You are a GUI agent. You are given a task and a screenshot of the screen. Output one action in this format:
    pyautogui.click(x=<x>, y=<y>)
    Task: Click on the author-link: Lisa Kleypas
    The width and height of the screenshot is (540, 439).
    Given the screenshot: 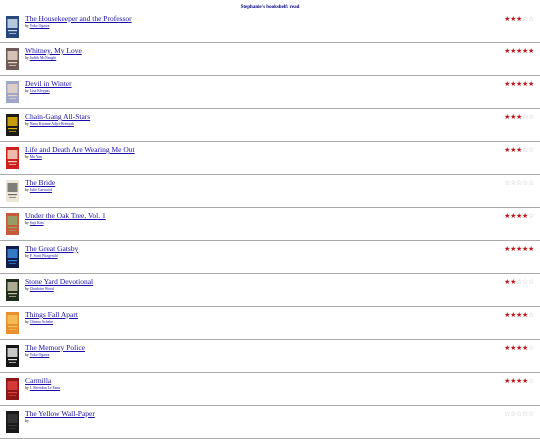 What is the action you would take?
    pyautogui.click(x=40, y=91)
    